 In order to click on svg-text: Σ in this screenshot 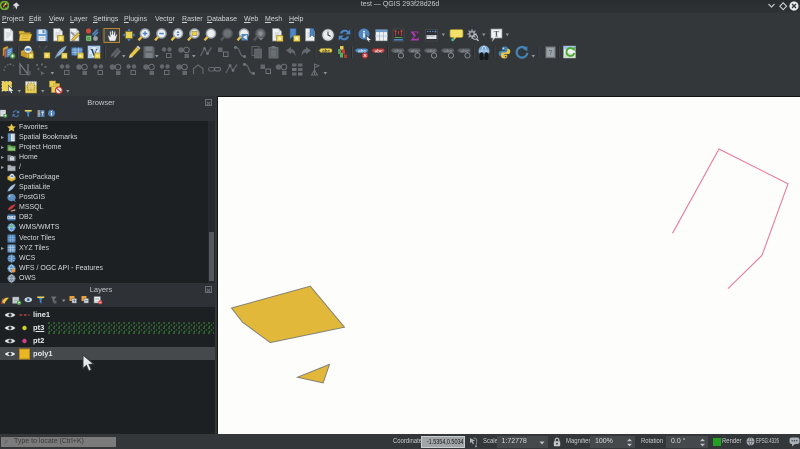, I will do `click(414, 37)`.